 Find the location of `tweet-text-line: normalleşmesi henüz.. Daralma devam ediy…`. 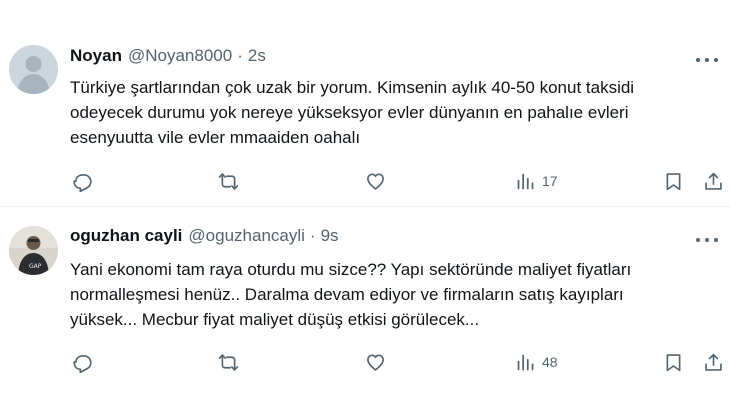

tweet-text-line: normalleşmesi henüz.. Daralma devam ediy… is located at coordinates (347, 294).